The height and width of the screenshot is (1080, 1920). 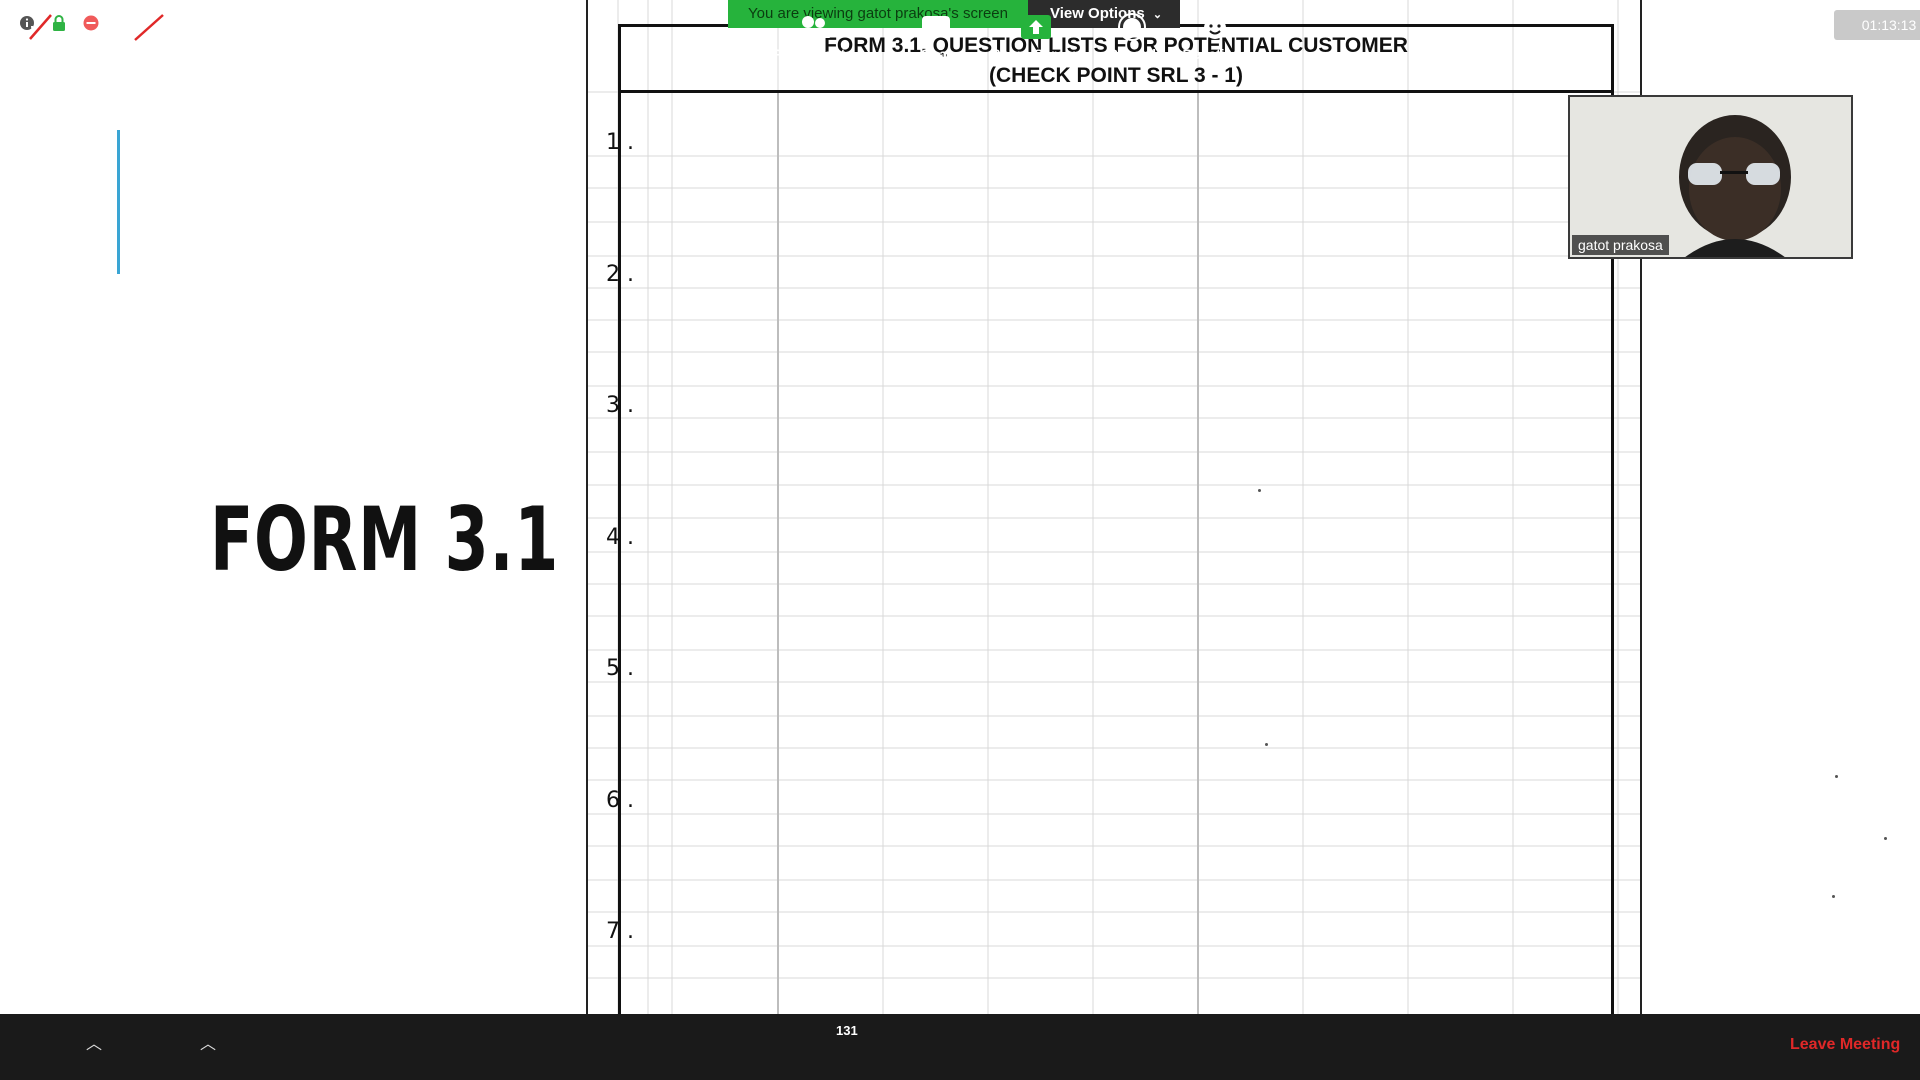 I want to click on participant-count: 131, so click(x=847, y=1030).